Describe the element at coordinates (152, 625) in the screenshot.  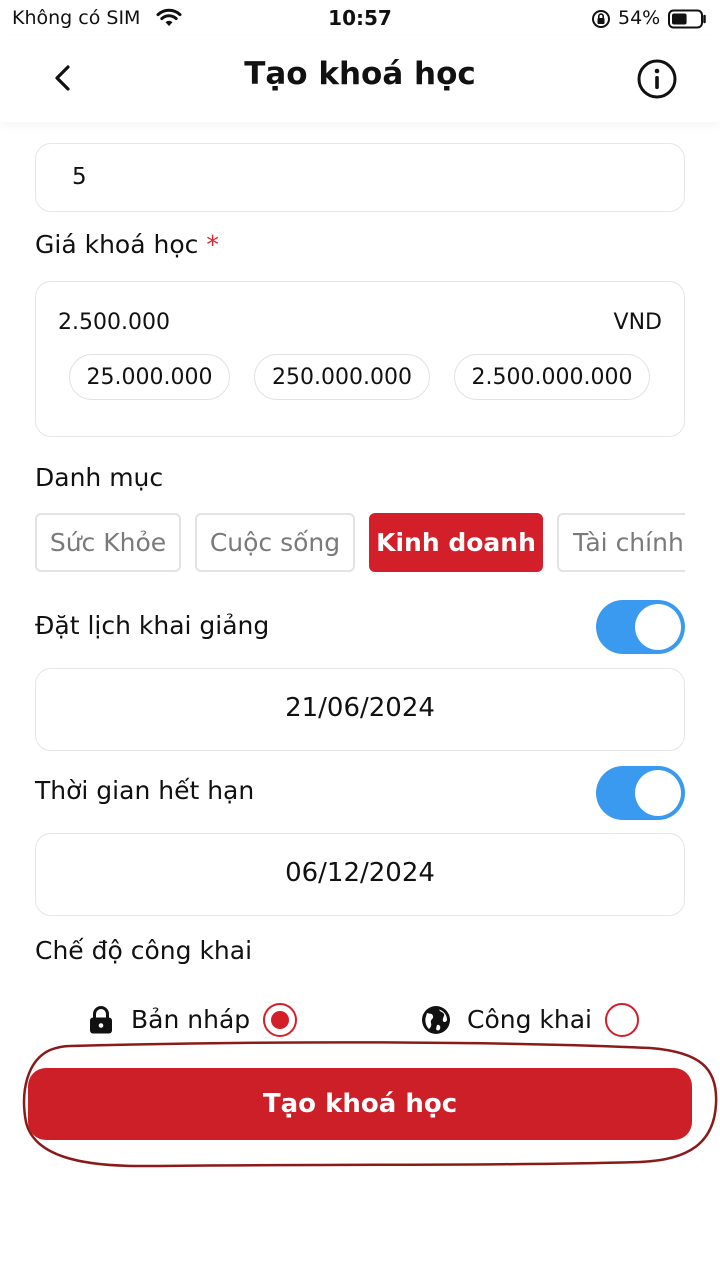
I see `schedule-label: Đặt lịch khai giảng` at that location.